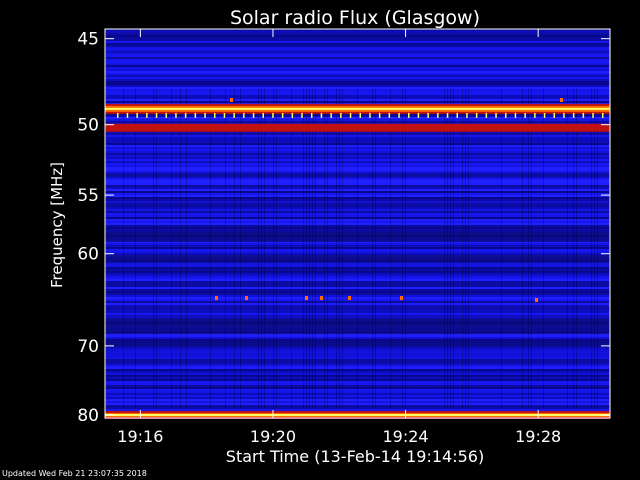 The width and height of the screenshot is (640, 480). What do you see at coordinates (88, 347) in the screenshot?
I see `y-tick-label: 70` at bounding box center [88, 347].